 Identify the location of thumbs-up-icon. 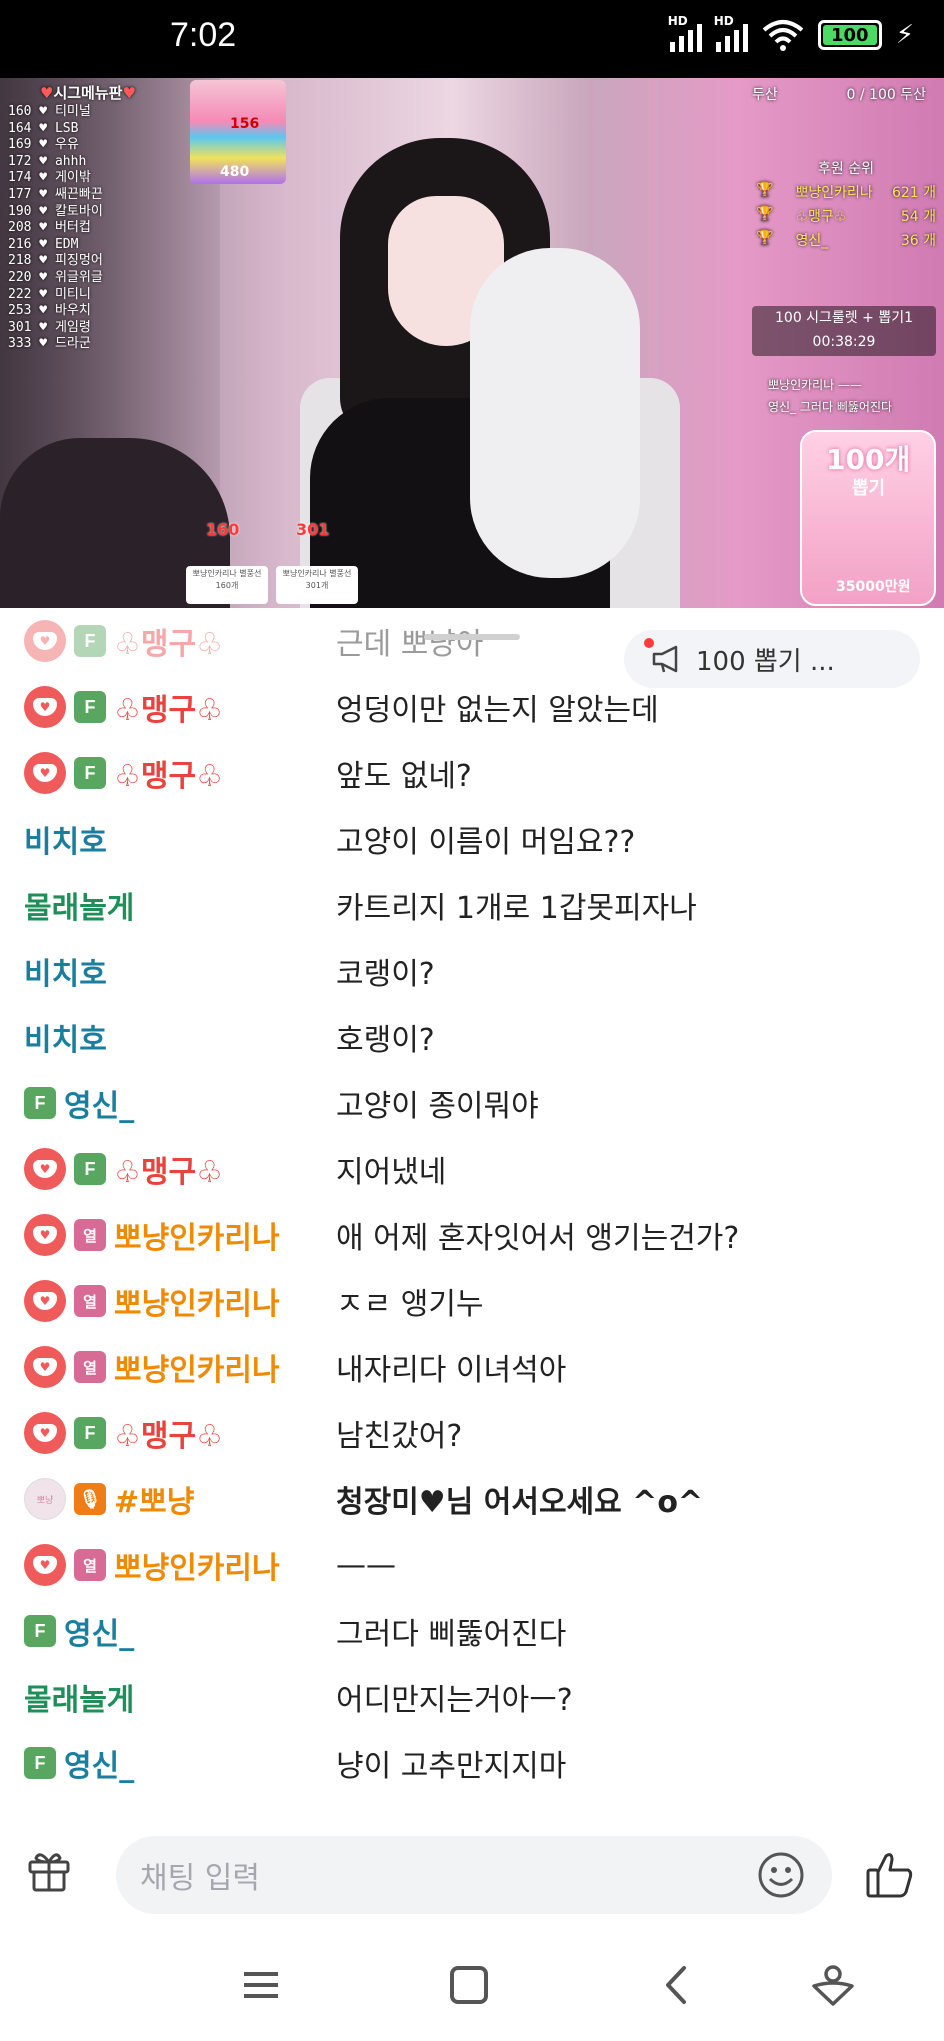
(890, 1874).